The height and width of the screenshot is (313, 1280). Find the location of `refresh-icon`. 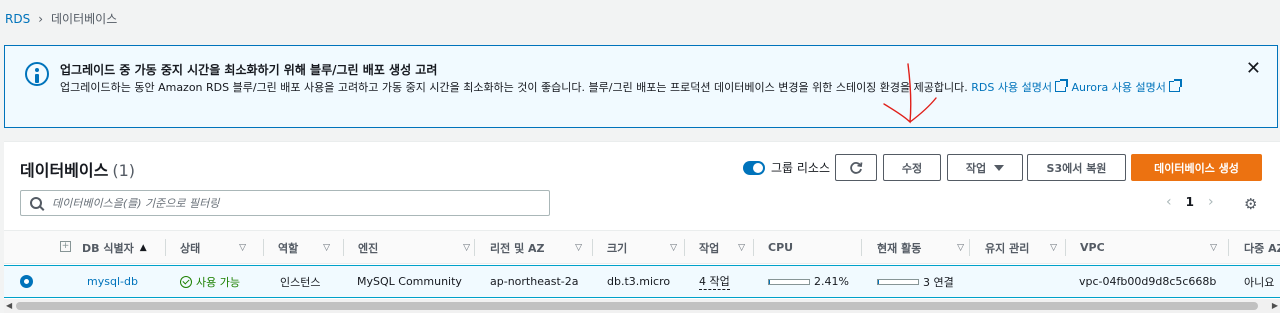

refresh-icon is located at coordinates (856, 167).